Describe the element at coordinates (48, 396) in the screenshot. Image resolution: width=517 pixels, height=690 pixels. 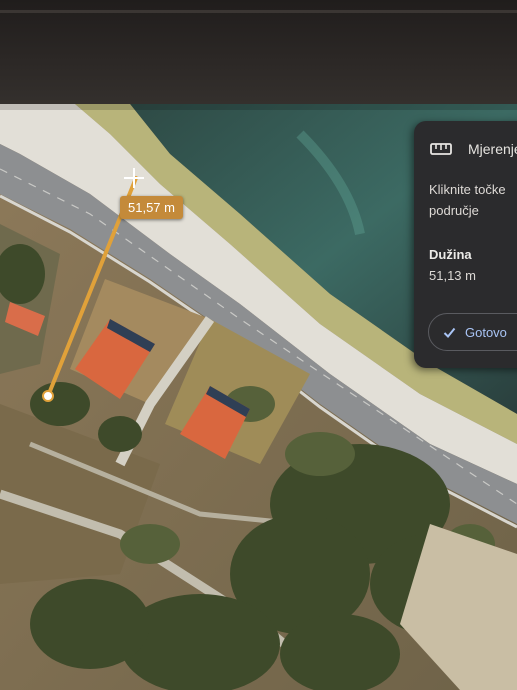
I see `measure-point` at that location.